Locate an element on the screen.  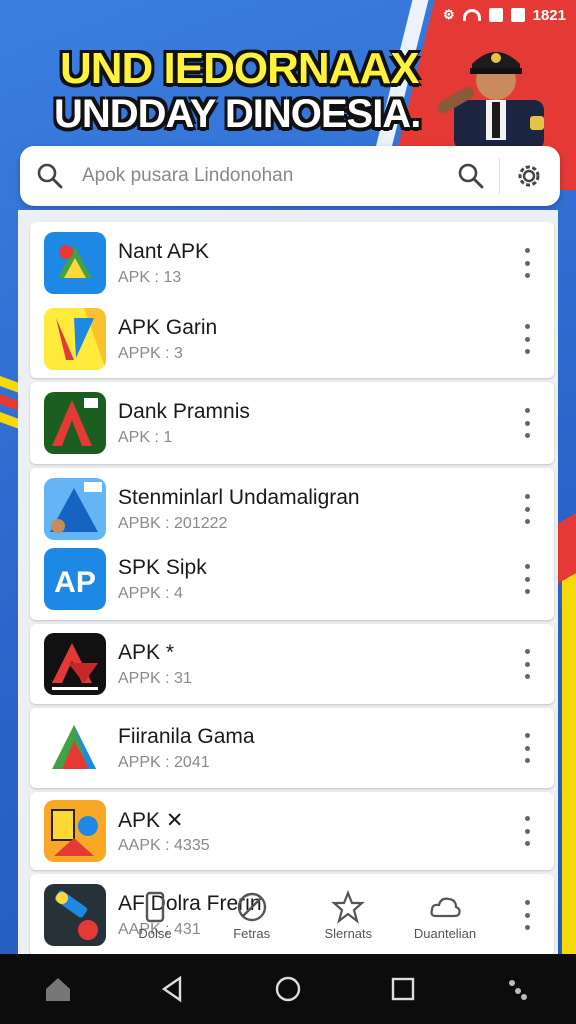
promo-banner: UND IEDORNAAX UNDDAY DINOESIA. is located at coordinates (288, 90).